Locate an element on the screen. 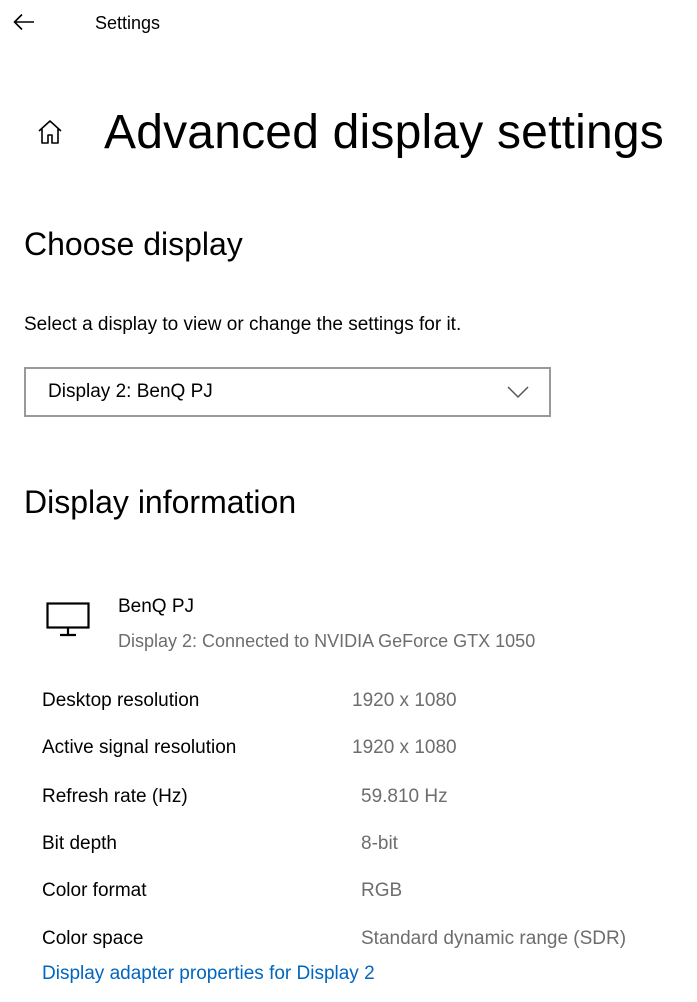  page-title: Advanced display settings is located at coordinates (384, 132).